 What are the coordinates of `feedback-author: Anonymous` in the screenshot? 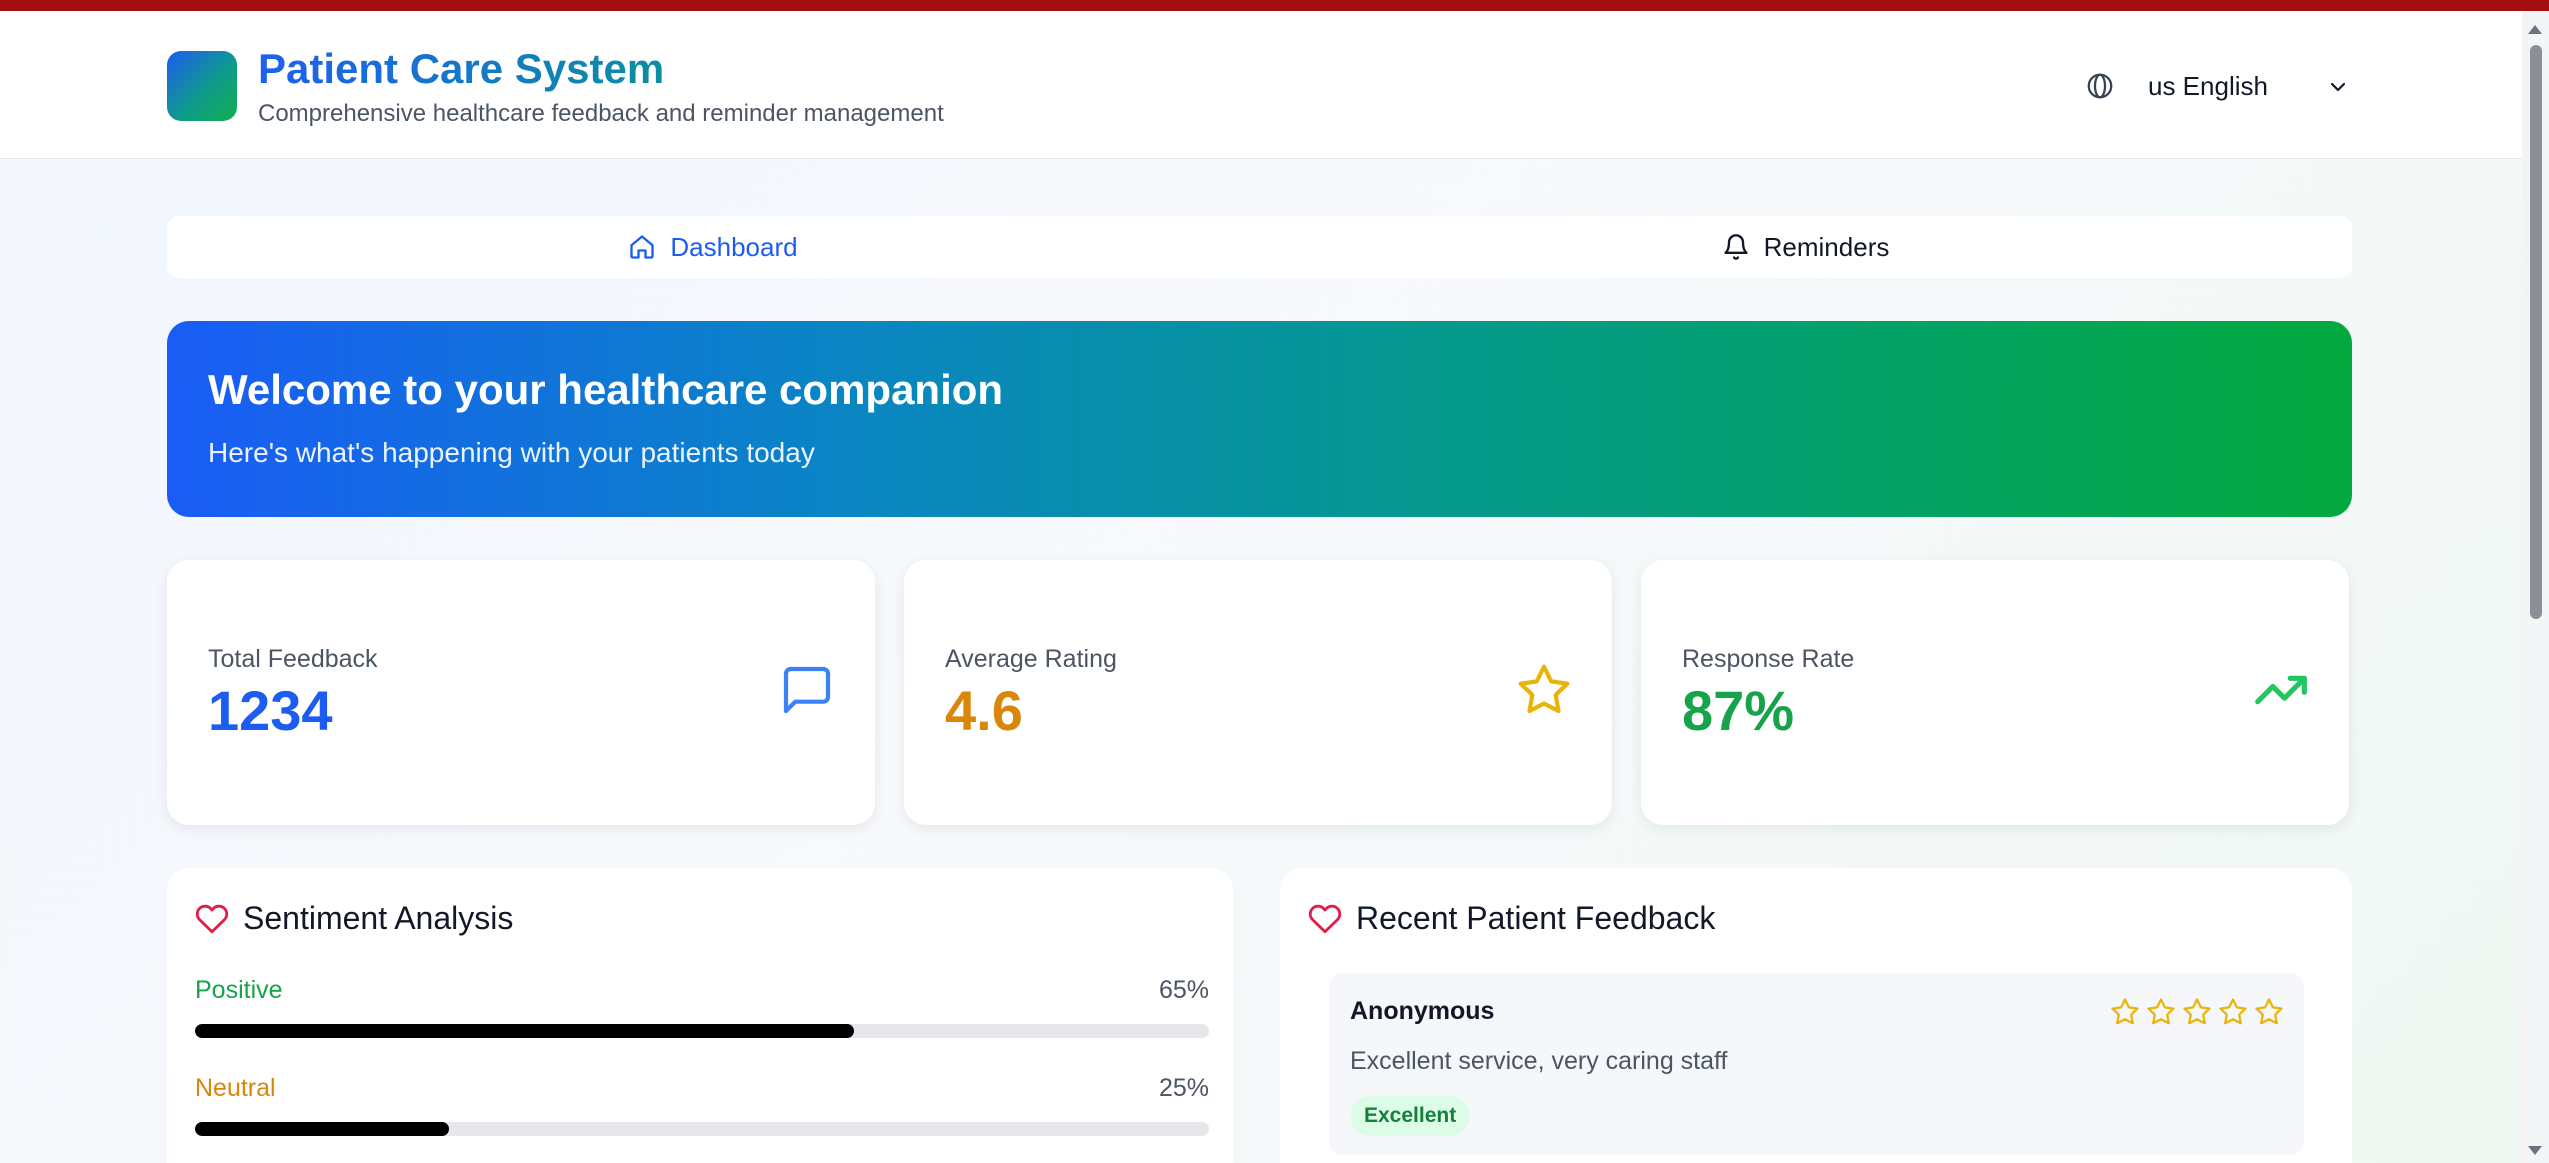 It's located at (1422, 1011).